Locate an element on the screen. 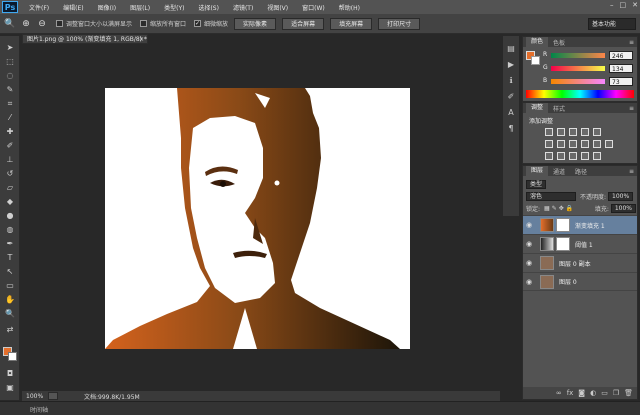 The height and width of the screenshot is (415, 640). menu-help: 帮助(H) is located at coordinates (349, 7).